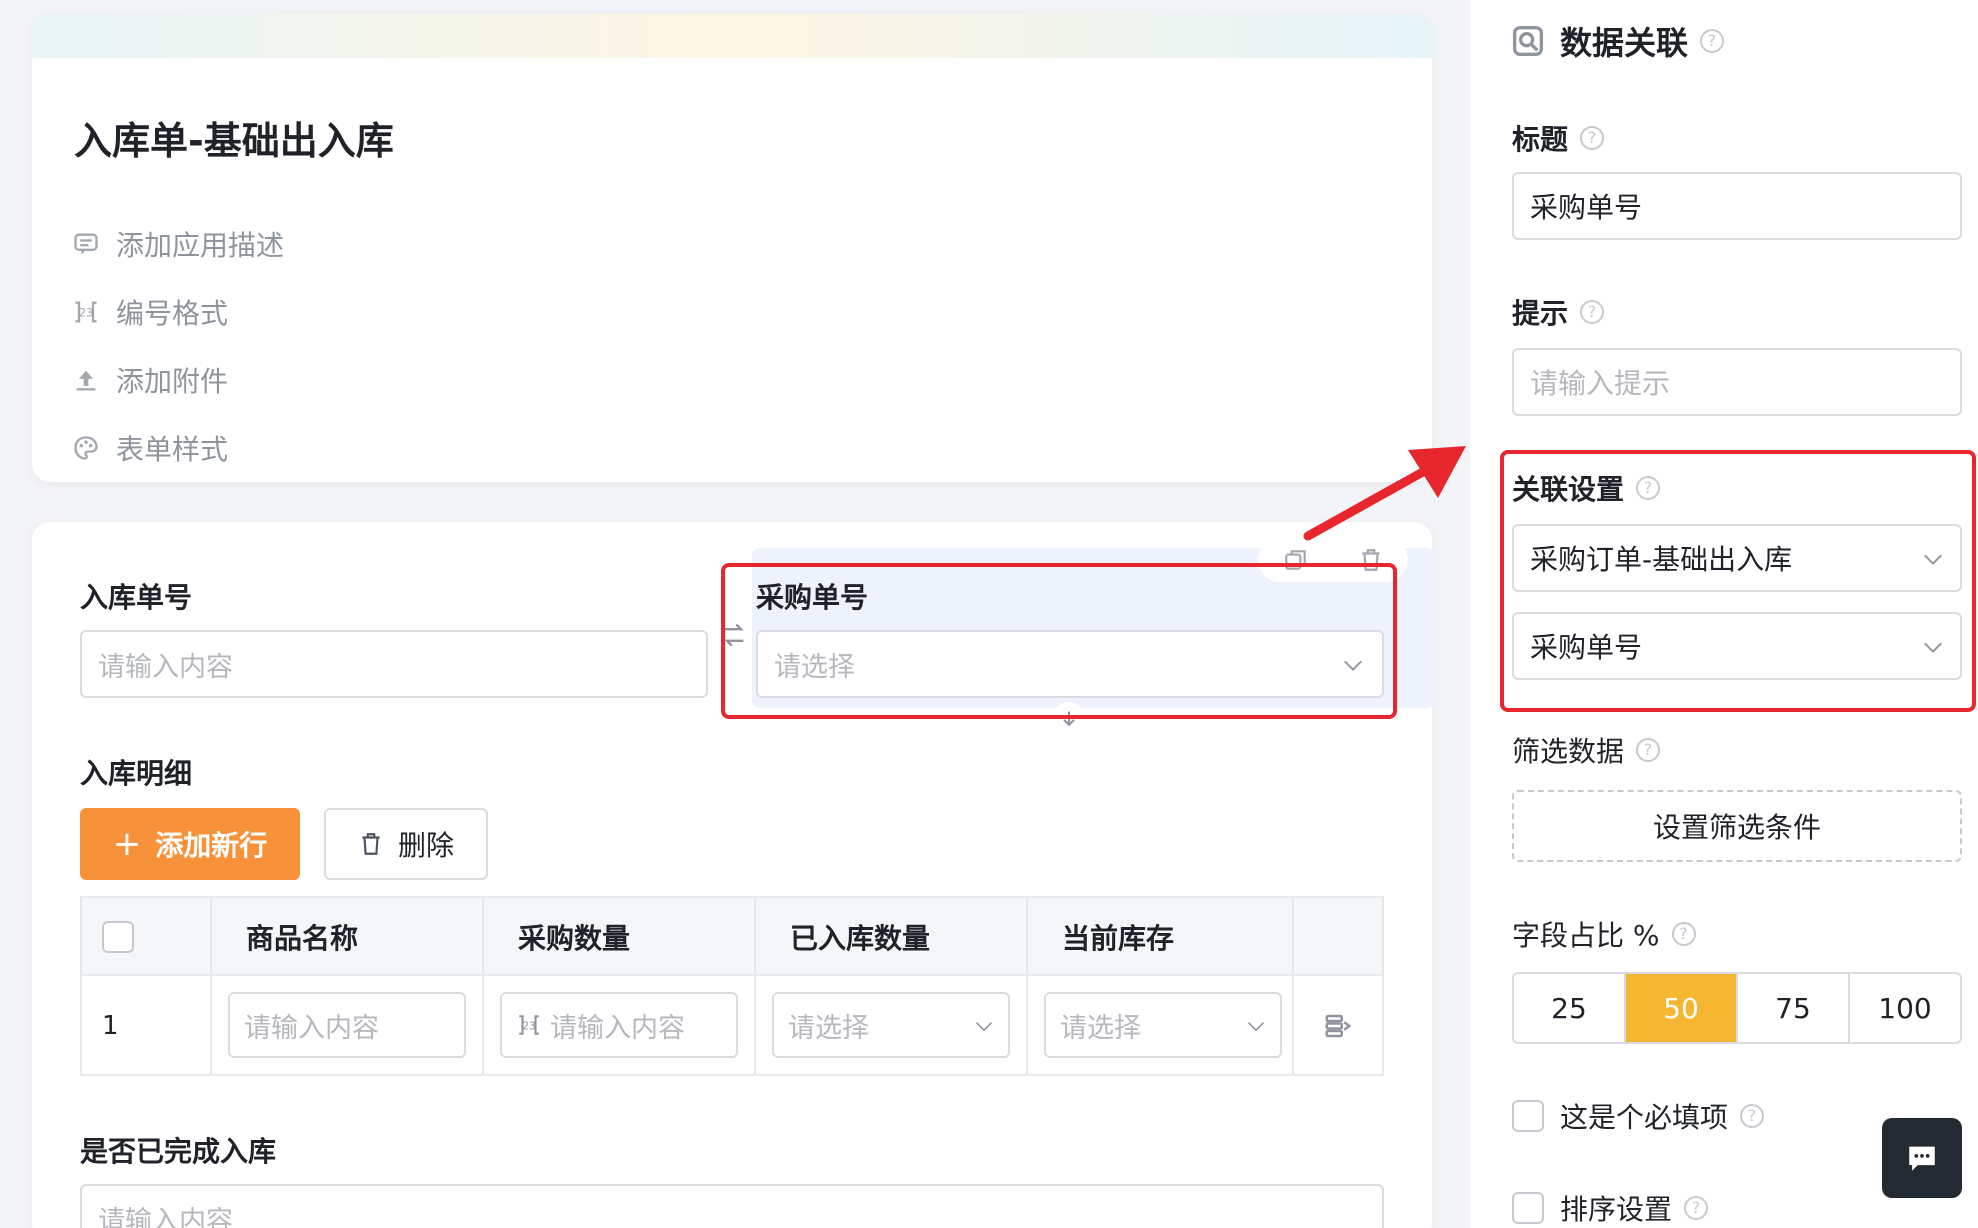 Image resolution: width=1978 pixels, height=1228 pixels. Describe the element at coordinates (136, 773) in the screenshot. I see `detail-label: 入库明细` at that location.